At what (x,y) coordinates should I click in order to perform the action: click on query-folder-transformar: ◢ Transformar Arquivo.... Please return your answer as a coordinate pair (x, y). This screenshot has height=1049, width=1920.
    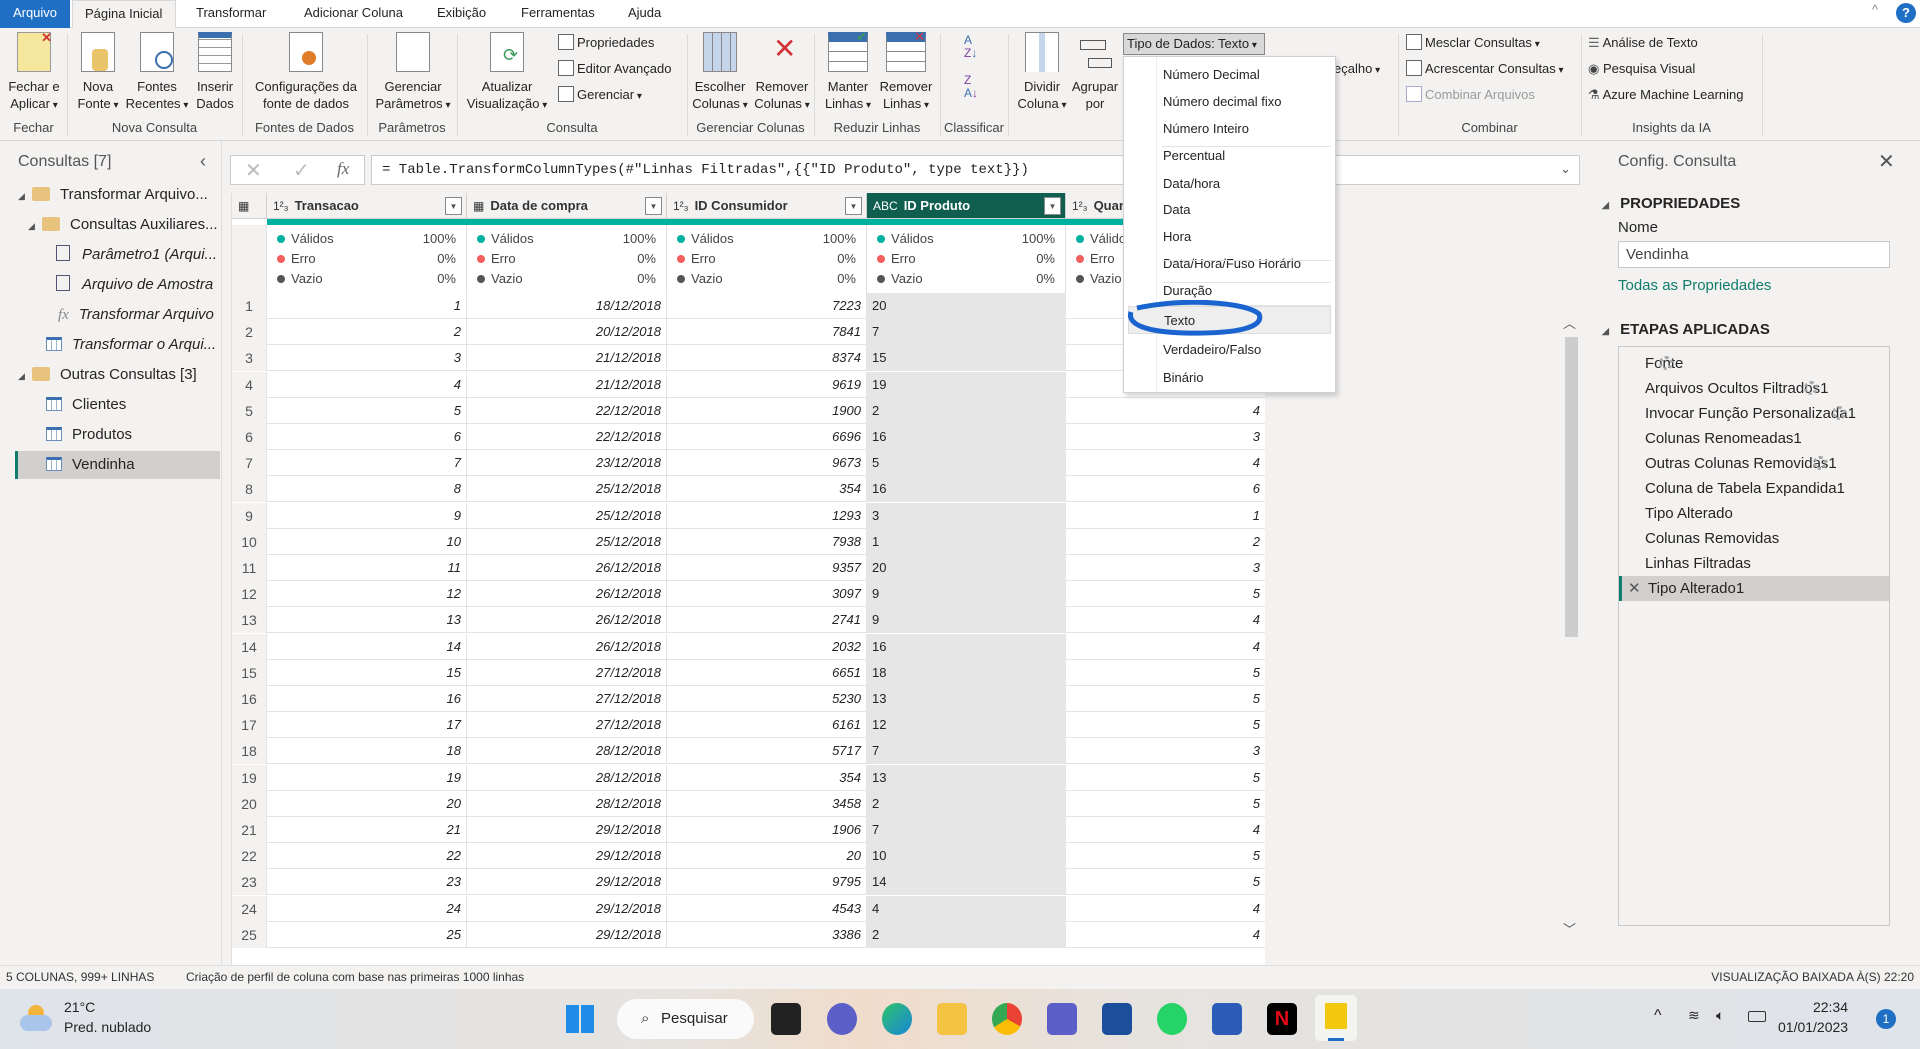
    Looking at the image, I should click on (113, 195).